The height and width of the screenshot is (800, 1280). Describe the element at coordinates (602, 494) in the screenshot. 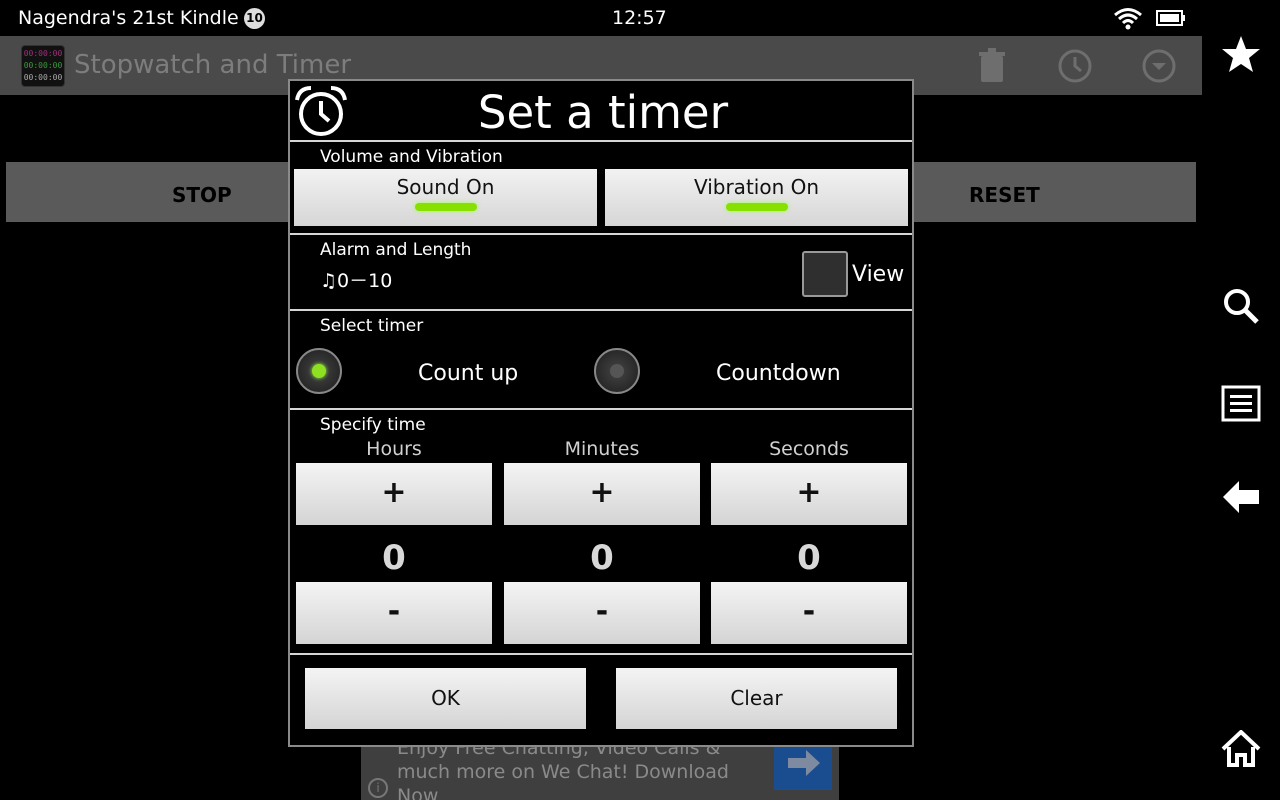

I see `minutes-plus-button: +` at that location.